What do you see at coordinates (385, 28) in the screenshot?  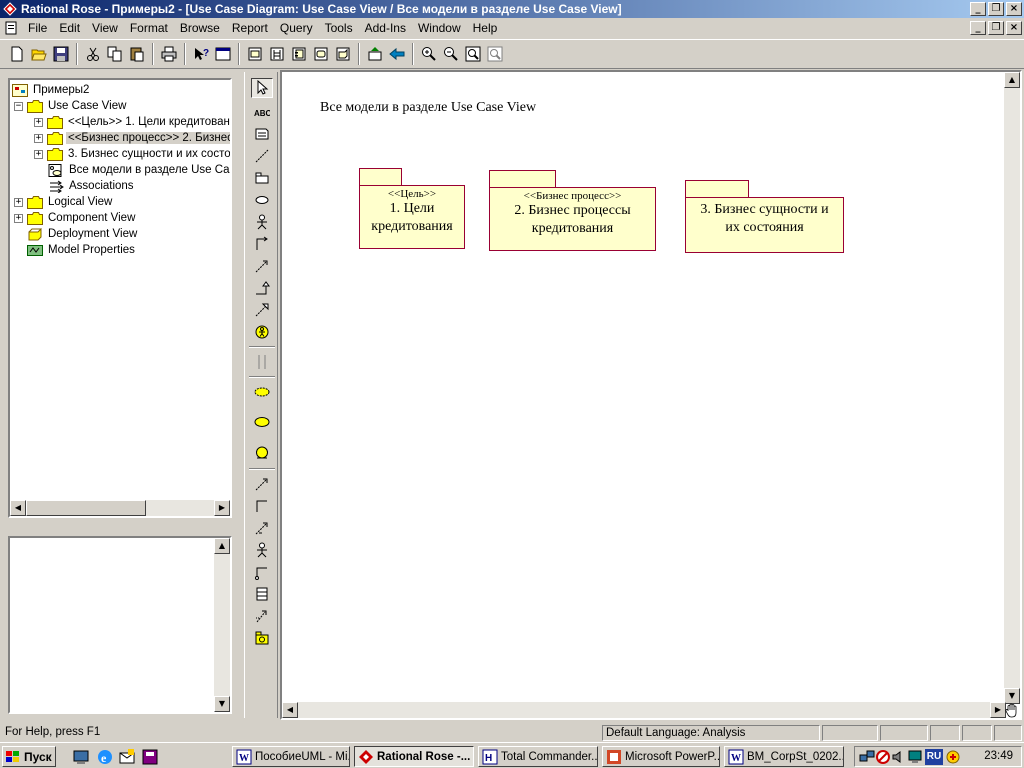 I see `menu-add-ins: Add-Ins` at bounding box center [385, 28].